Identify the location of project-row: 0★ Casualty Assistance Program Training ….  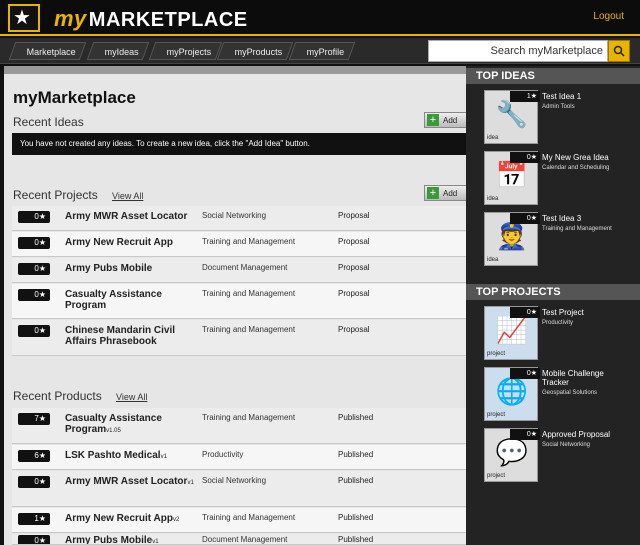
(241, 301).